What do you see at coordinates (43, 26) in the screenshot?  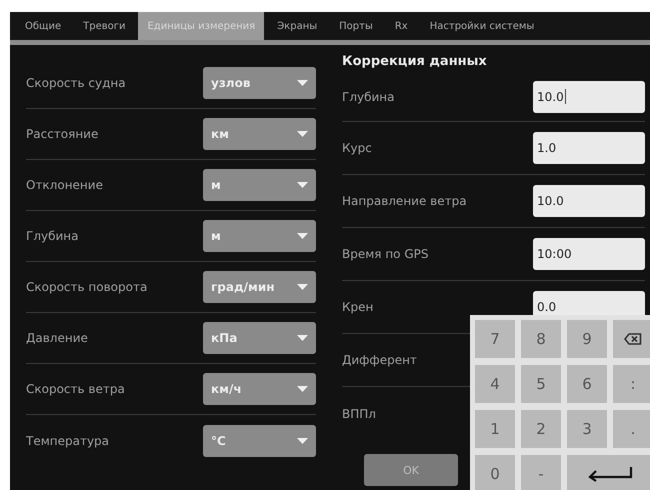 I see `tab: Общие` at bounding box center [43, 26].